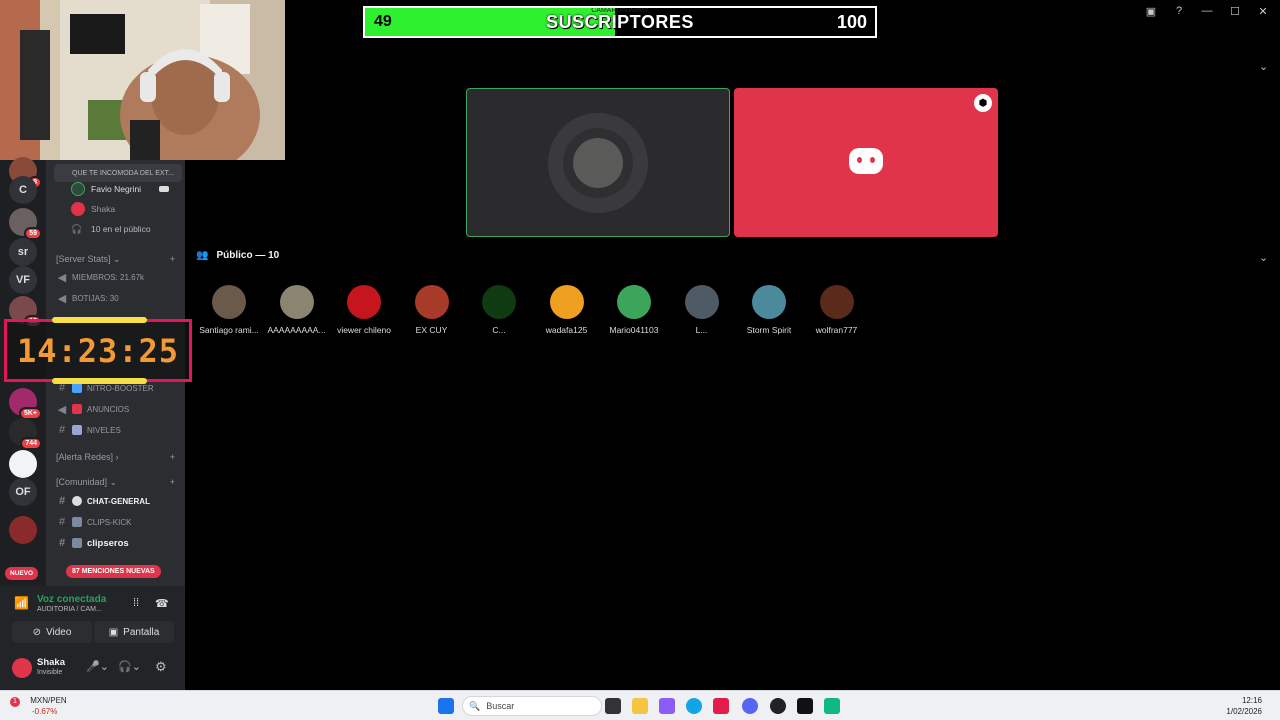  Describe the element at coordinates (1179, 11) in the screenshot. I see `help-icon: ?` at that location.